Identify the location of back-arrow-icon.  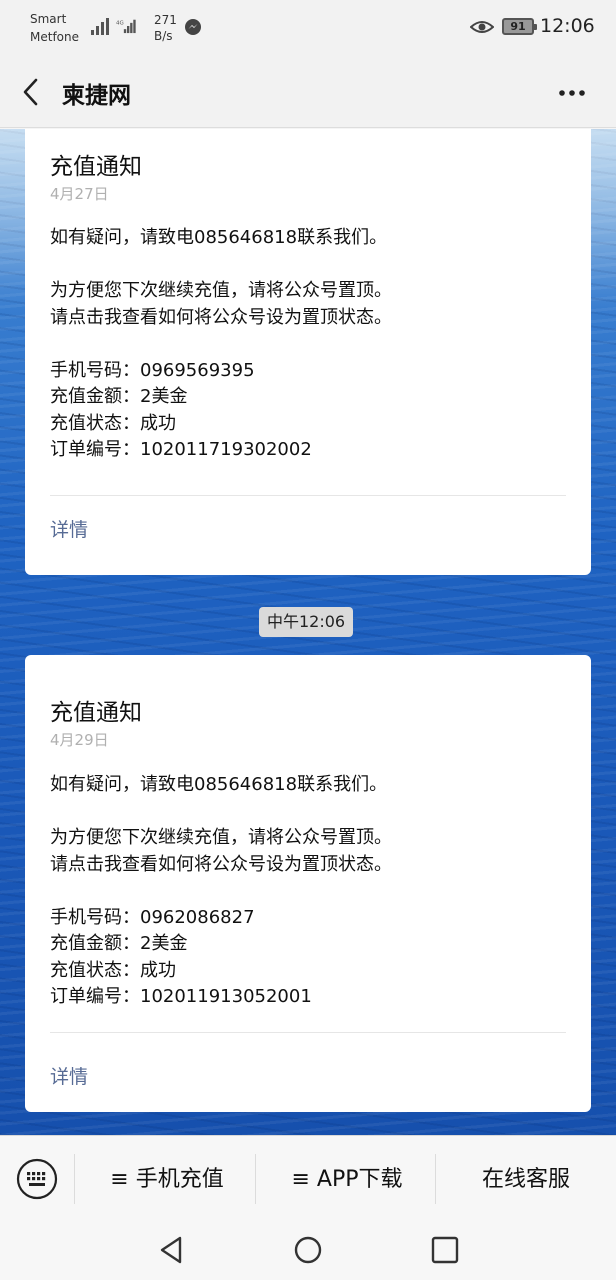
(32, 92).